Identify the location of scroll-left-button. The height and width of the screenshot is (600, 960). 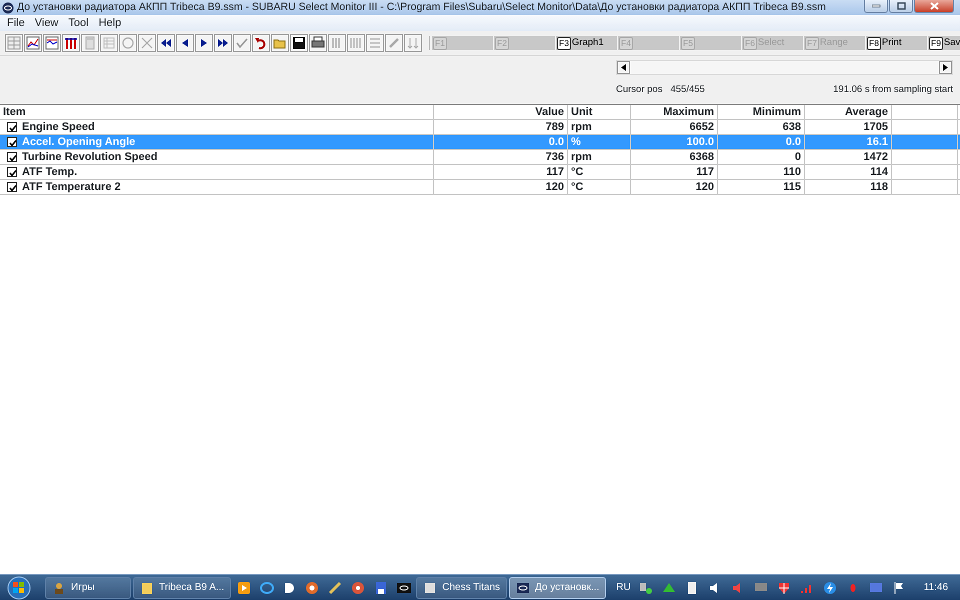
(623, 67).